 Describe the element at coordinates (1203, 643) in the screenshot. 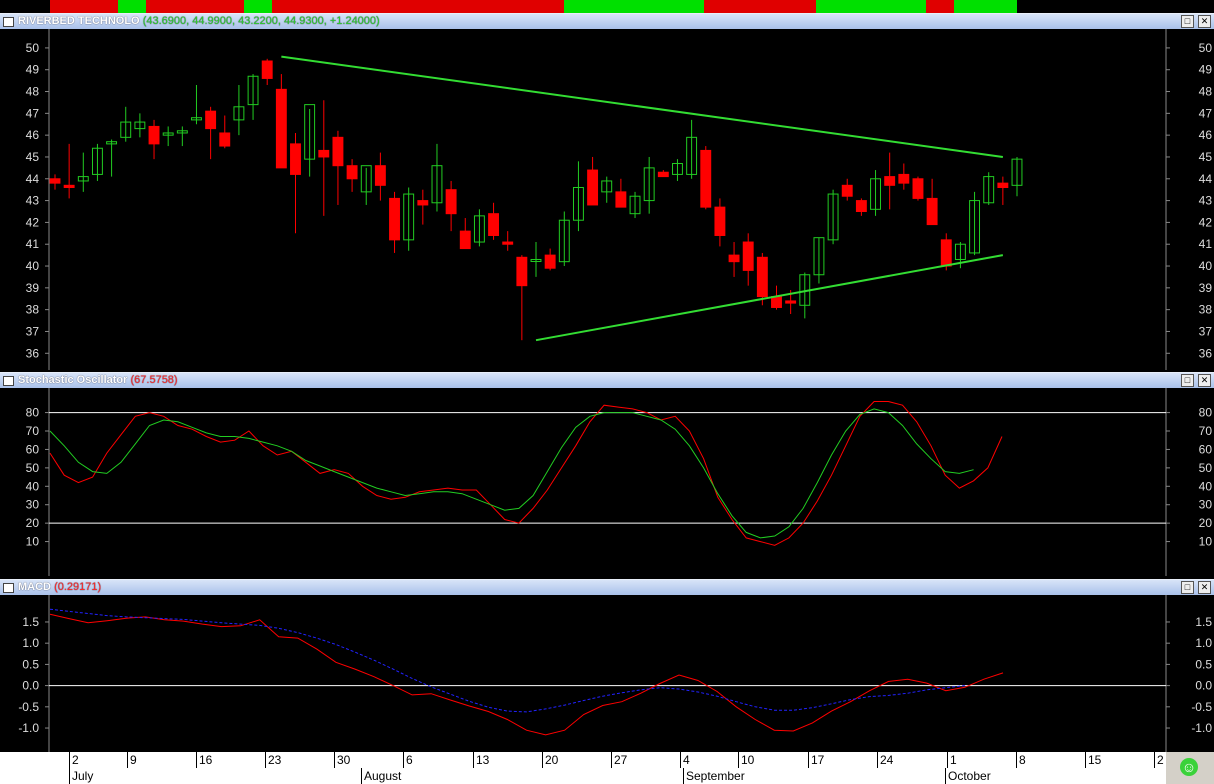

I see `y-tick-label: 1.0` at that location.